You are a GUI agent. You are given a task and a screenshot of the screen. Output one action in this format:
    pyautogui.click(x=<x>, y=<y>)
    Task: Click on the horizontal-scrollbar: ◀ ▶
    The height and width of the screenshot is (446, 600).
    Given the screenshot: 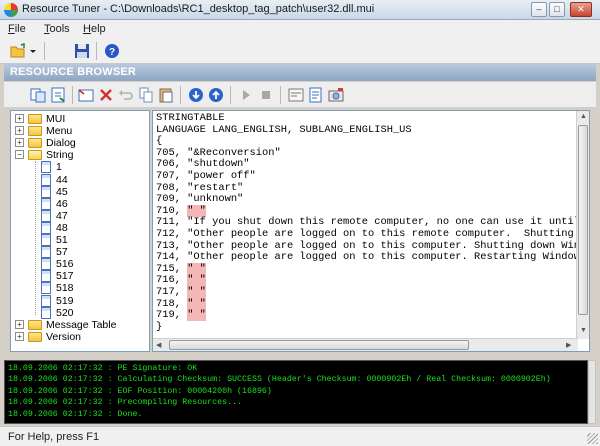 What is the action you would take?
    pyautogui.click(x=365, y=344)
    